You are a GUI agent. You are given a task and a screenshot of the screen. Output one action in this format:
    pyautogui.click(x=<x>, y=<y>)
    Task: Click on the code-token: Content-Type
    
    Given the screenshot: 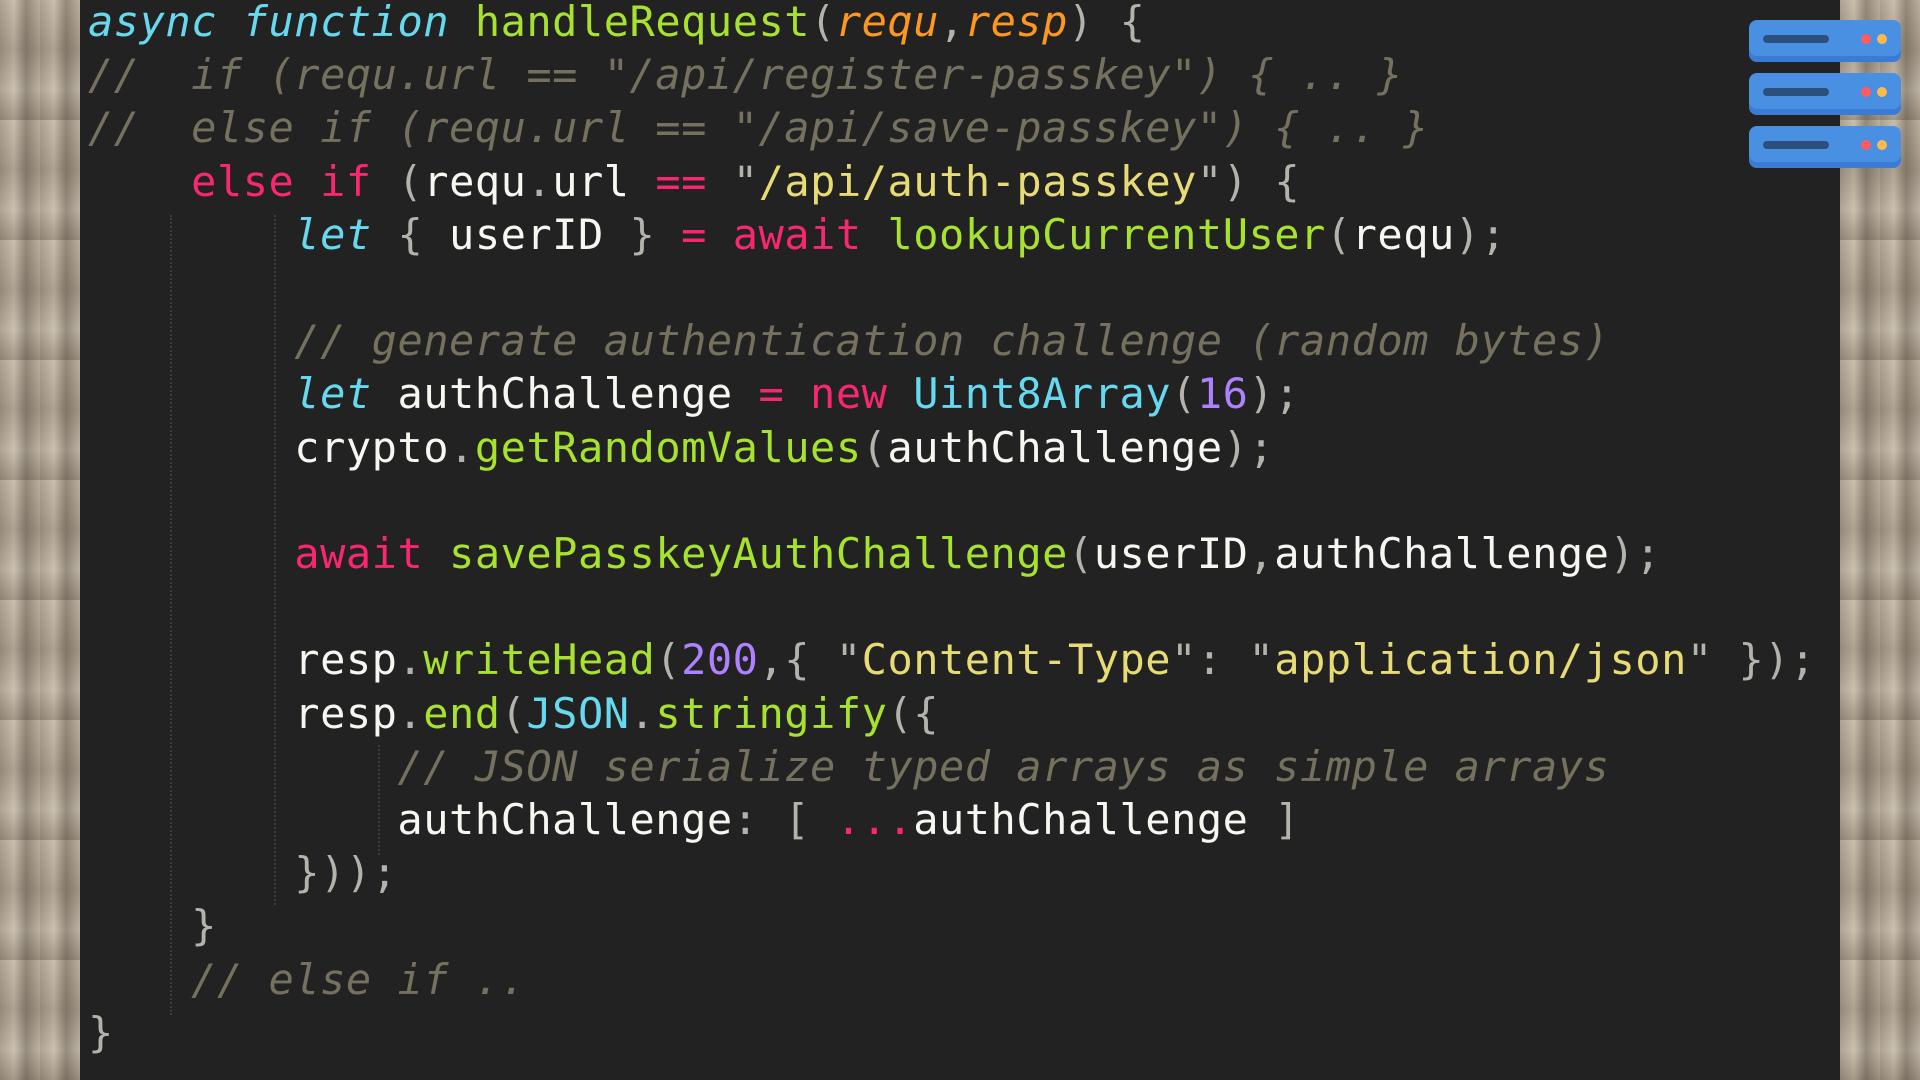 What is the action you would take?
    pyautogui.click(x=1016, y=660)
    